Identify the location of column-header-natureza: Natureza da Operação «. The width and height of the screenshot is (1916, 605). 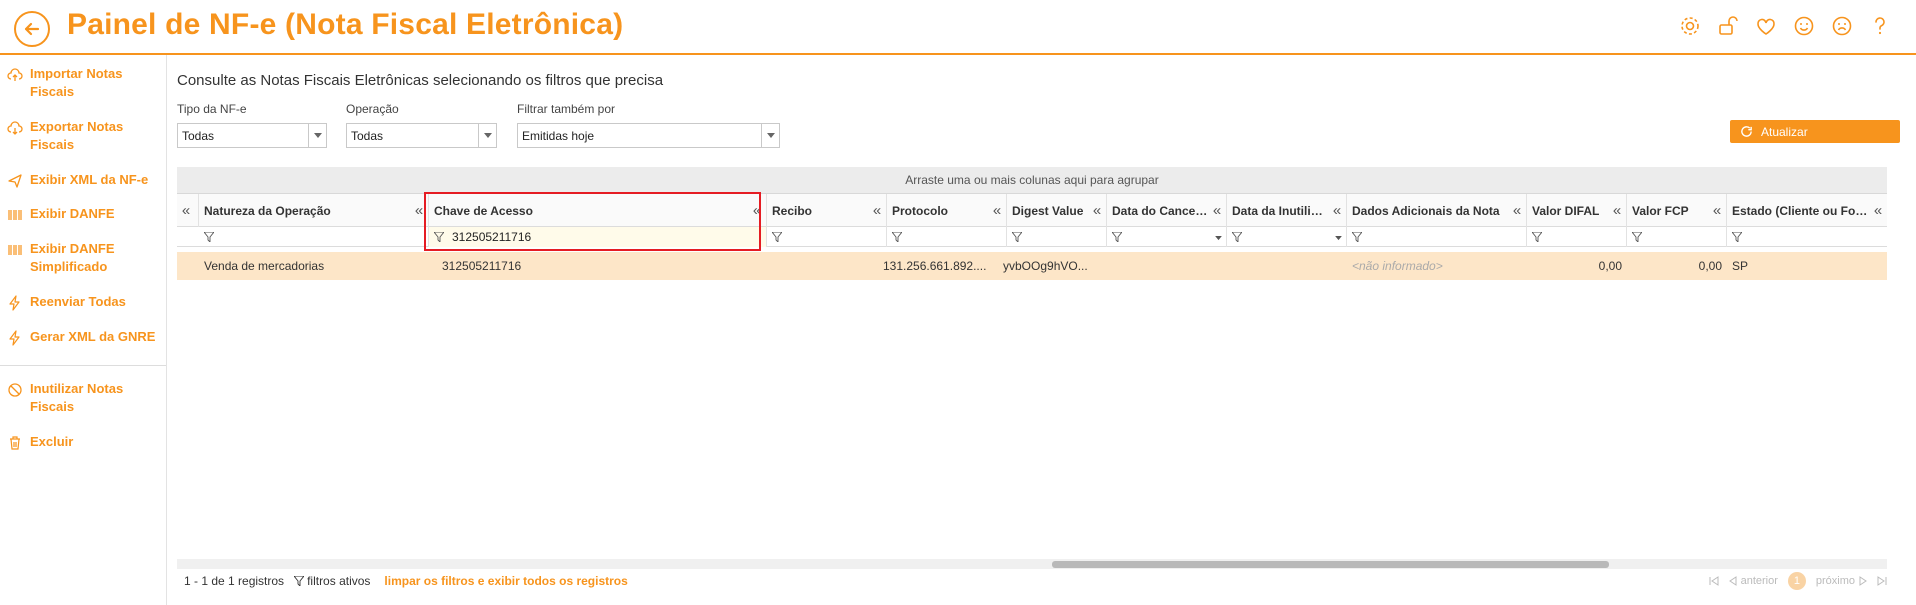
(314, 210).